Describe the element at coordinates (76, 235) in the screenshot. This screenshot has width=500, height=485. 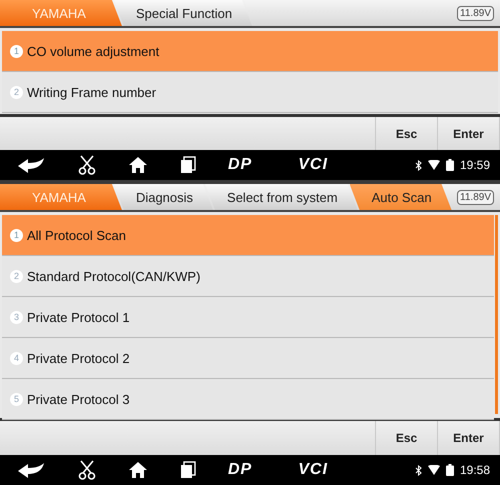
I see `item-label: All Protocol Scan` at that location.